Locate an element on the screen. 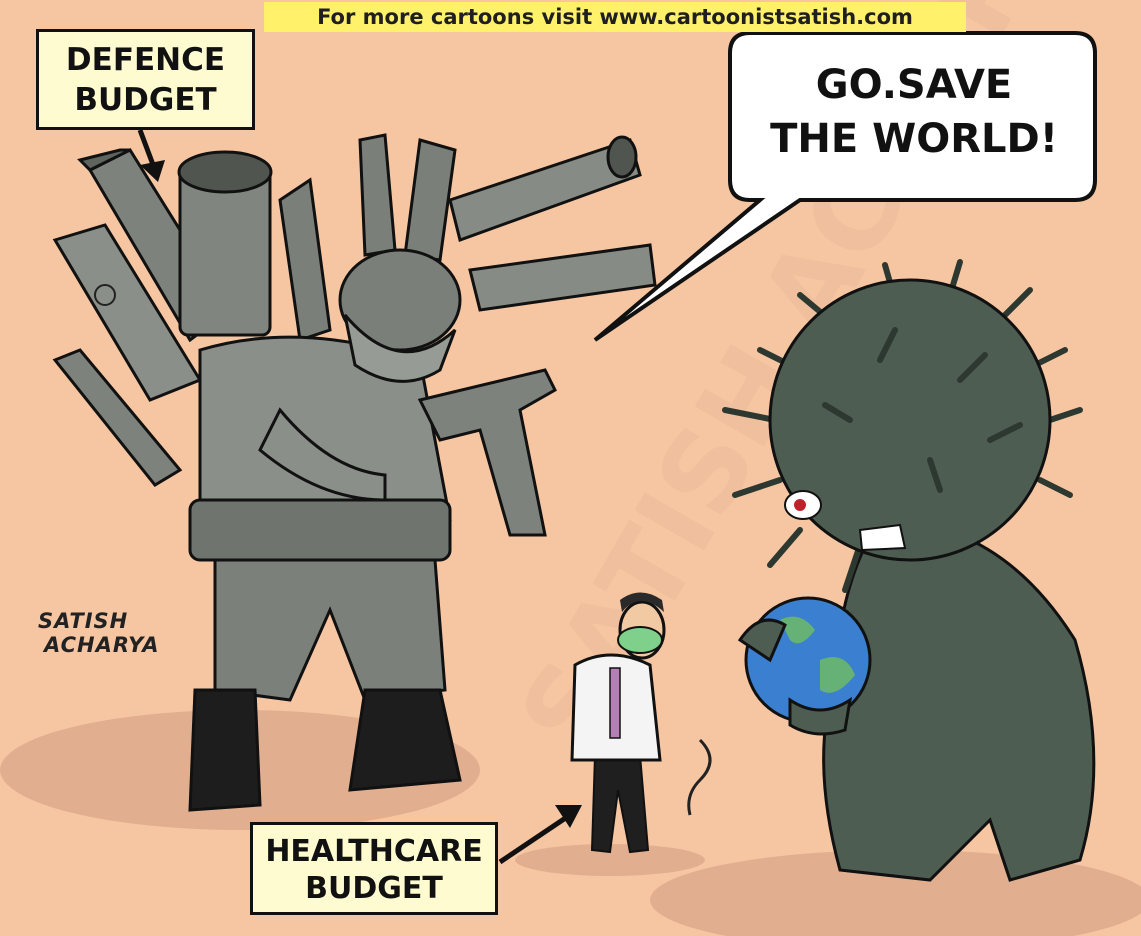 The image size is (1141, 936). ammo-belt is located at coordinates (320, 530).